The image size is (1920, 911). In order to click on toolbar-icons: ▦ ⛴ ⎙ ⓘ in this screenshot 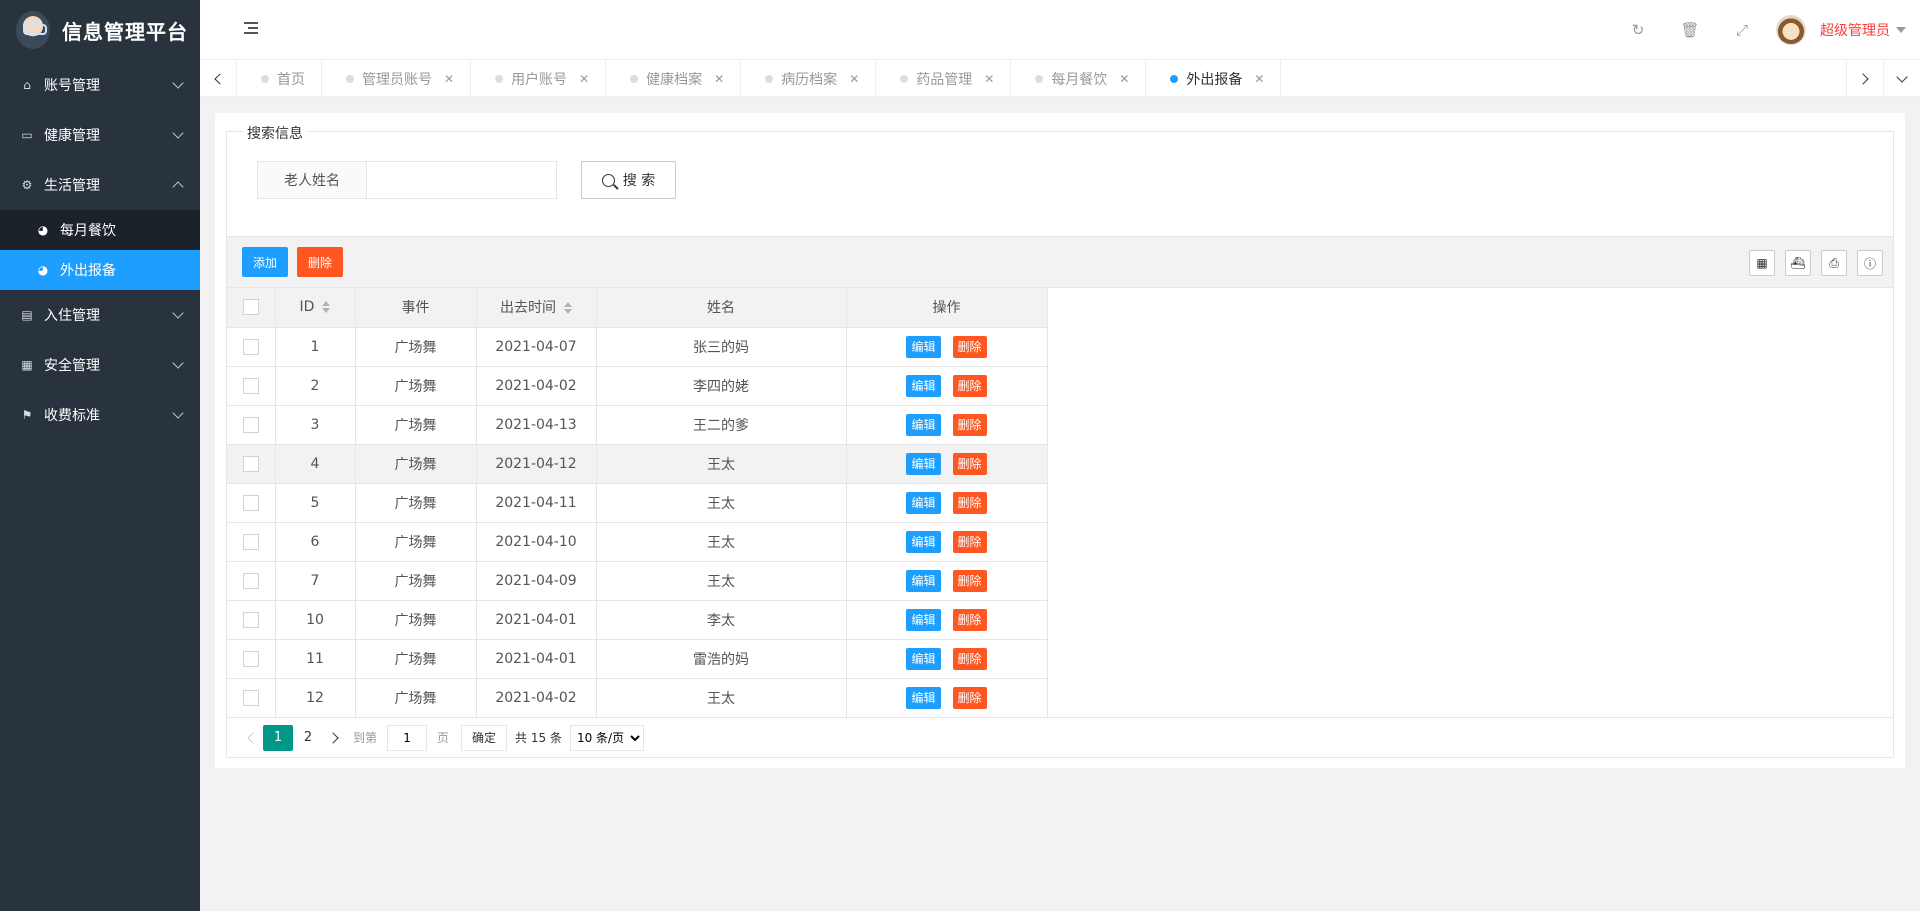, I will do `click(1811, 263)`.